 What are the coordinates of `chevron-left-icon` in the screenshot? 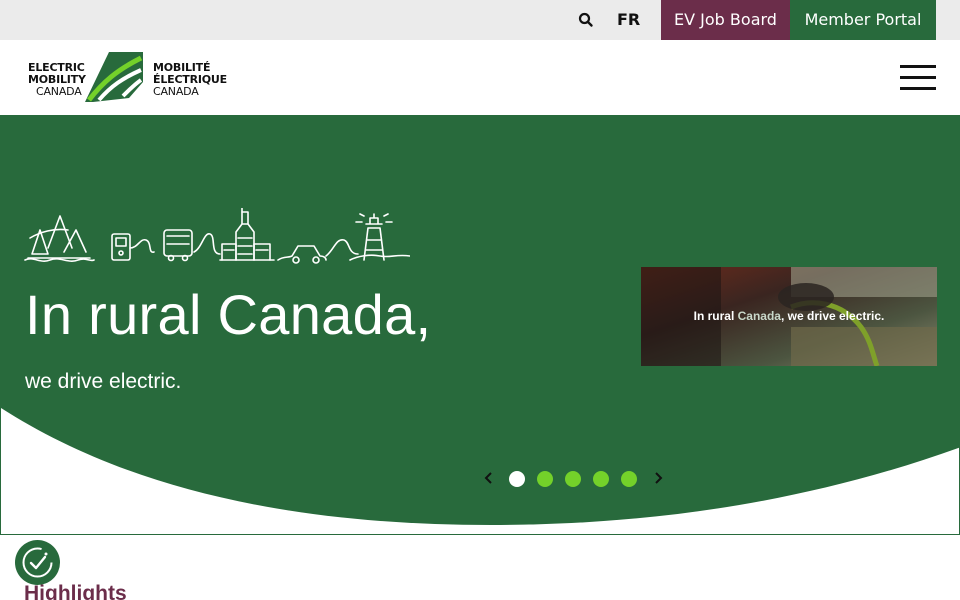 It's located at (489, 478).